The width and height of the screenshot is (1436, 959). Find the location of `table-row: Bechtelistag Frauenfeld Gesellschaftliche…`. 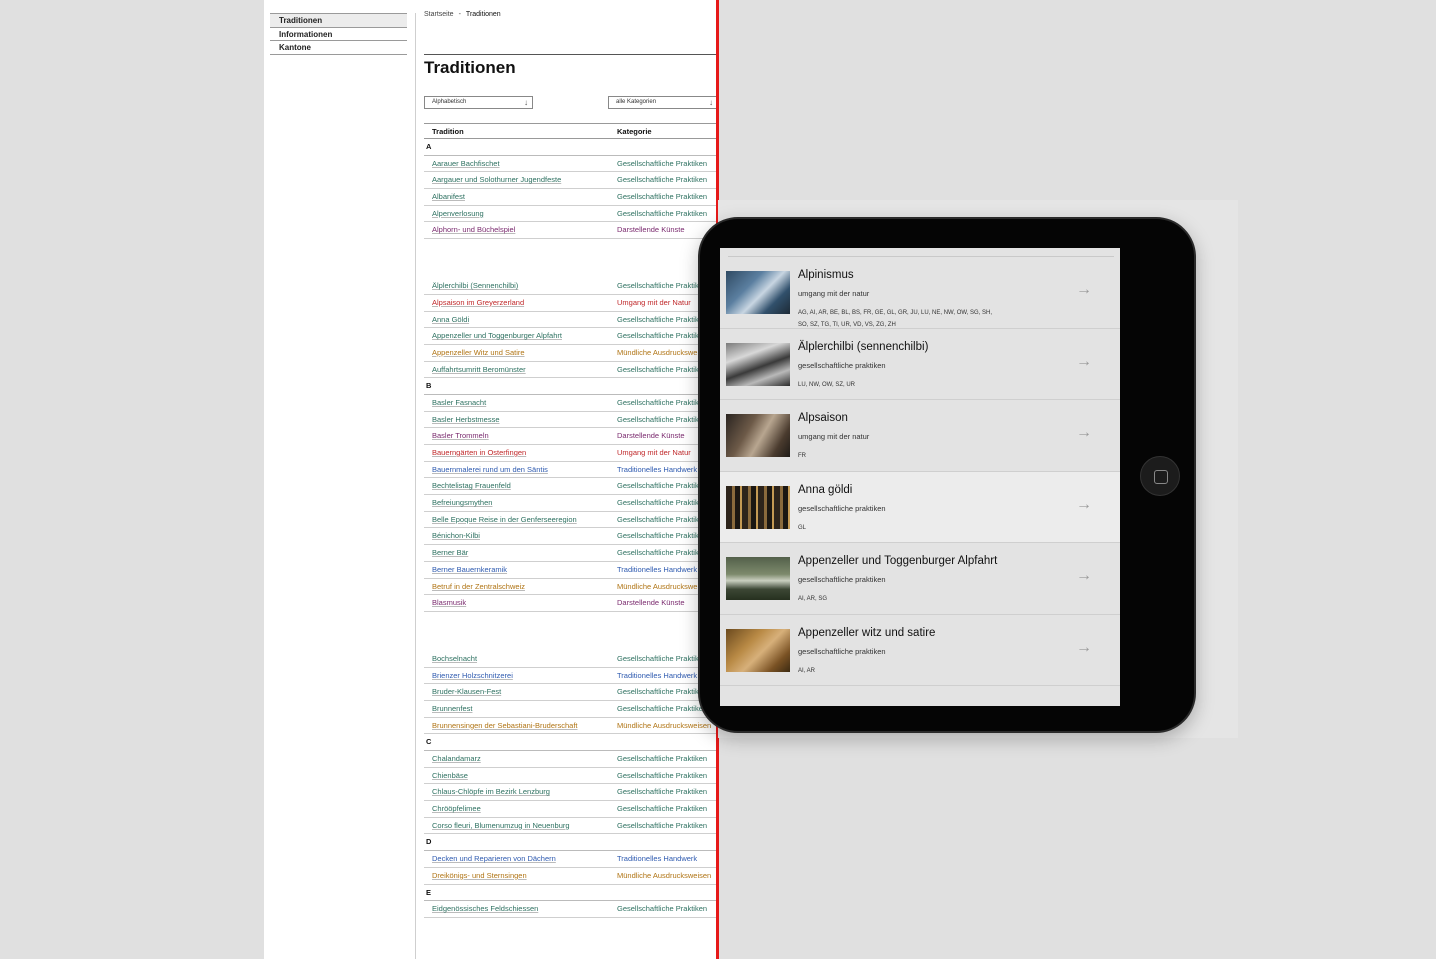

table-row: Bechtelistag Frauenfeld Gesellschaftliche… is located at coordinates (571, 487).